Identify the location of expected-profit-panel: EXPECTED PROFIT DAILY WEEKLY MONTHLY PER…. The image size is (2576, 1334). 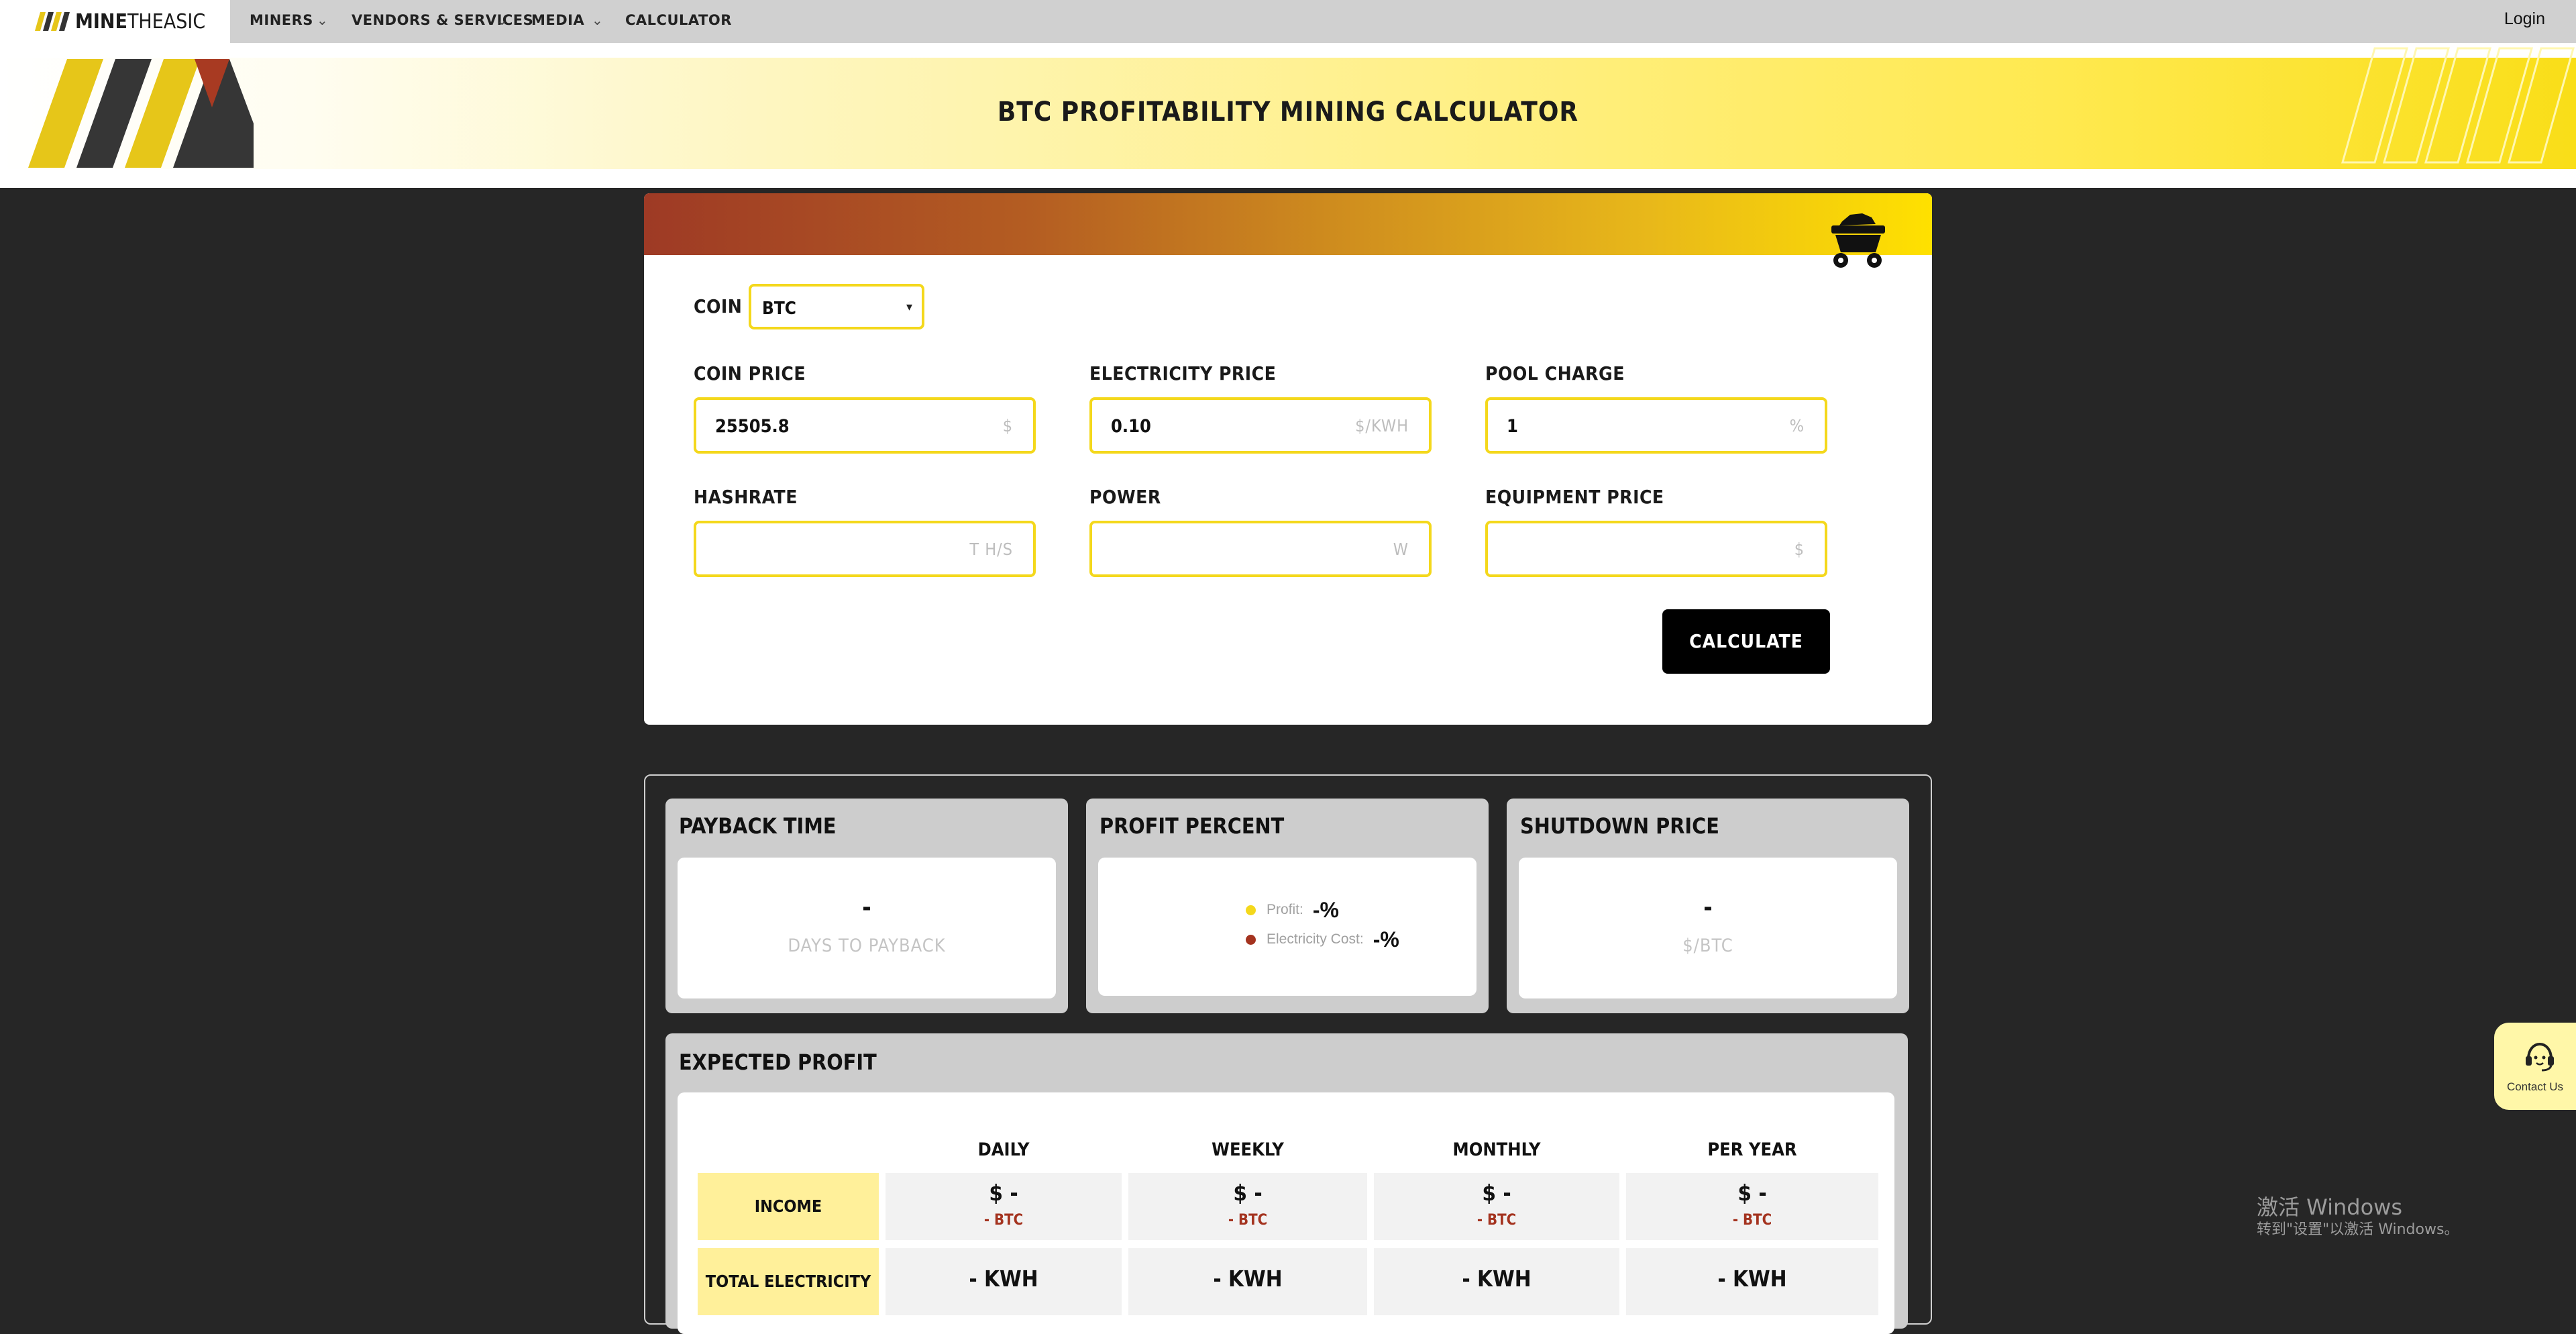
(1286, 1183).